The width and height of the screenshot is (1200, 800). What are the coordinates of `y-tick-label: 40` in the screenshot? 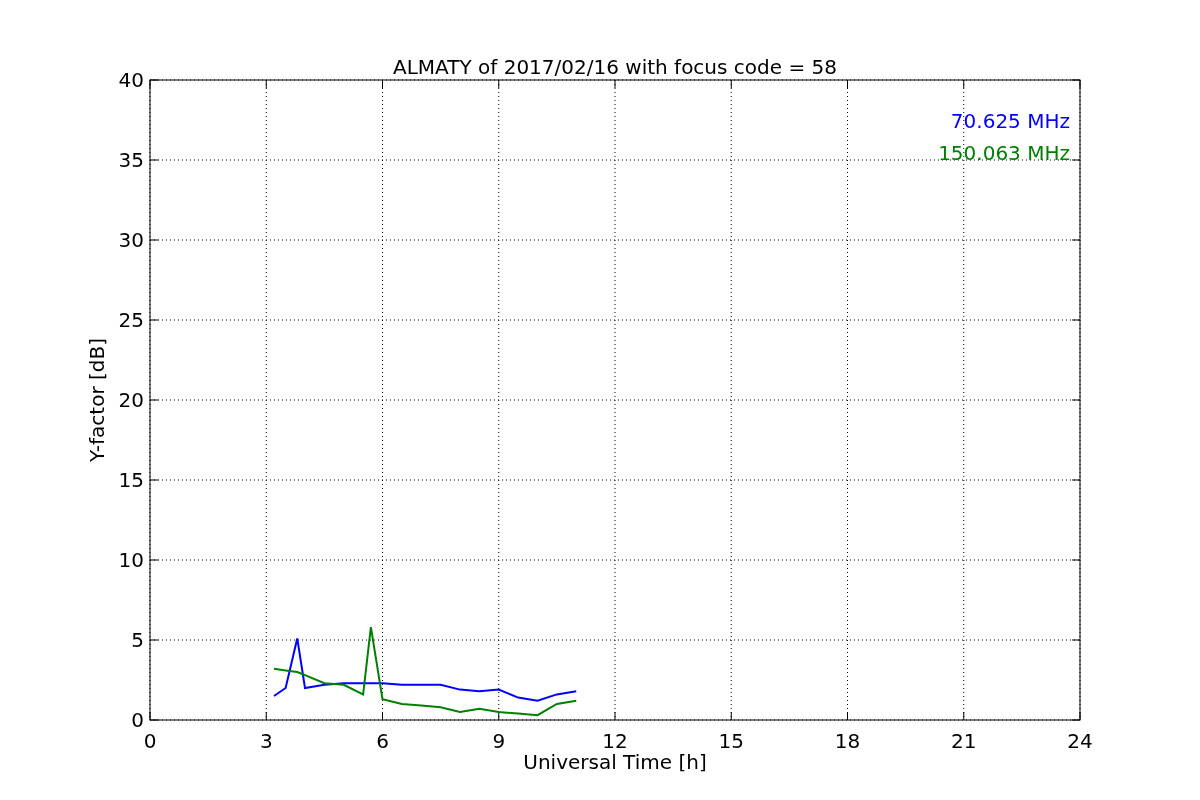 It's located at (131, 80).